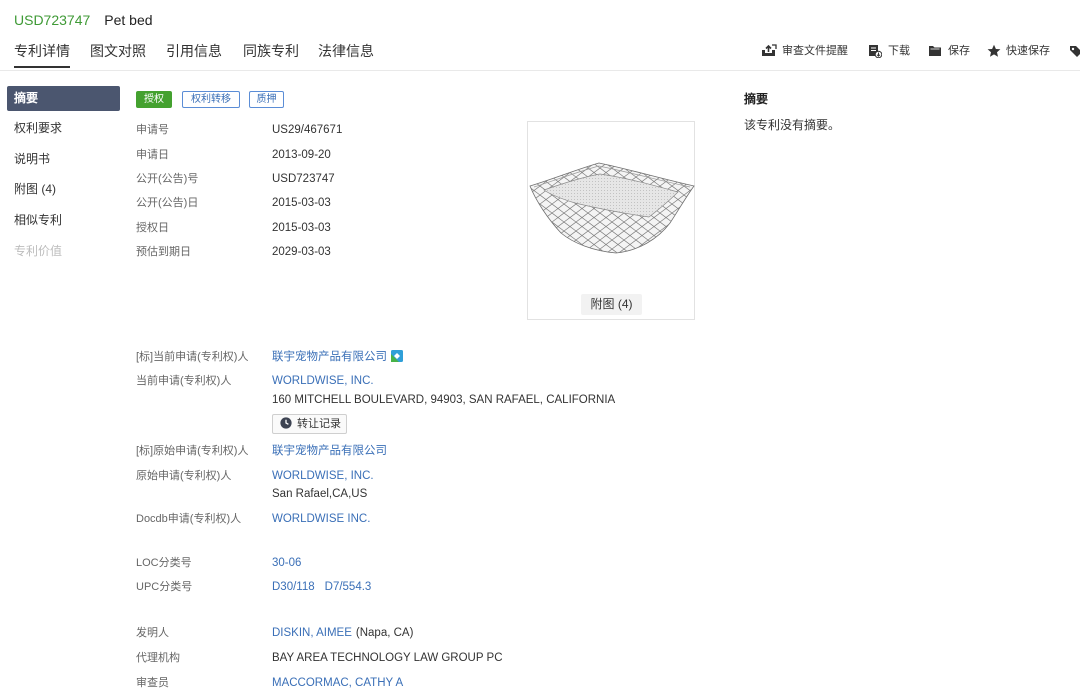 This screenshot has height=696, width=1080. Describe the element at coordinates (329, 357) in the screenshot. I see `std-current-assignee-link: 联宇宠物产品有限公司` at that location.